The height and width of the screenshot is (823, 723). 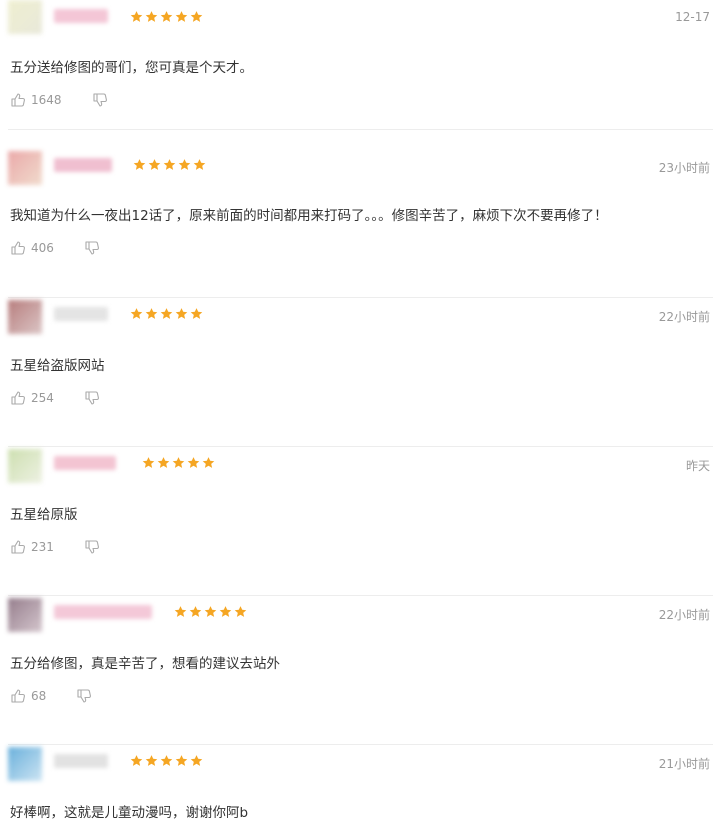 What do you see at coordinates (42, 248) in the screenshot?
I see `like-count: 406` at bounding box center [42, 248].